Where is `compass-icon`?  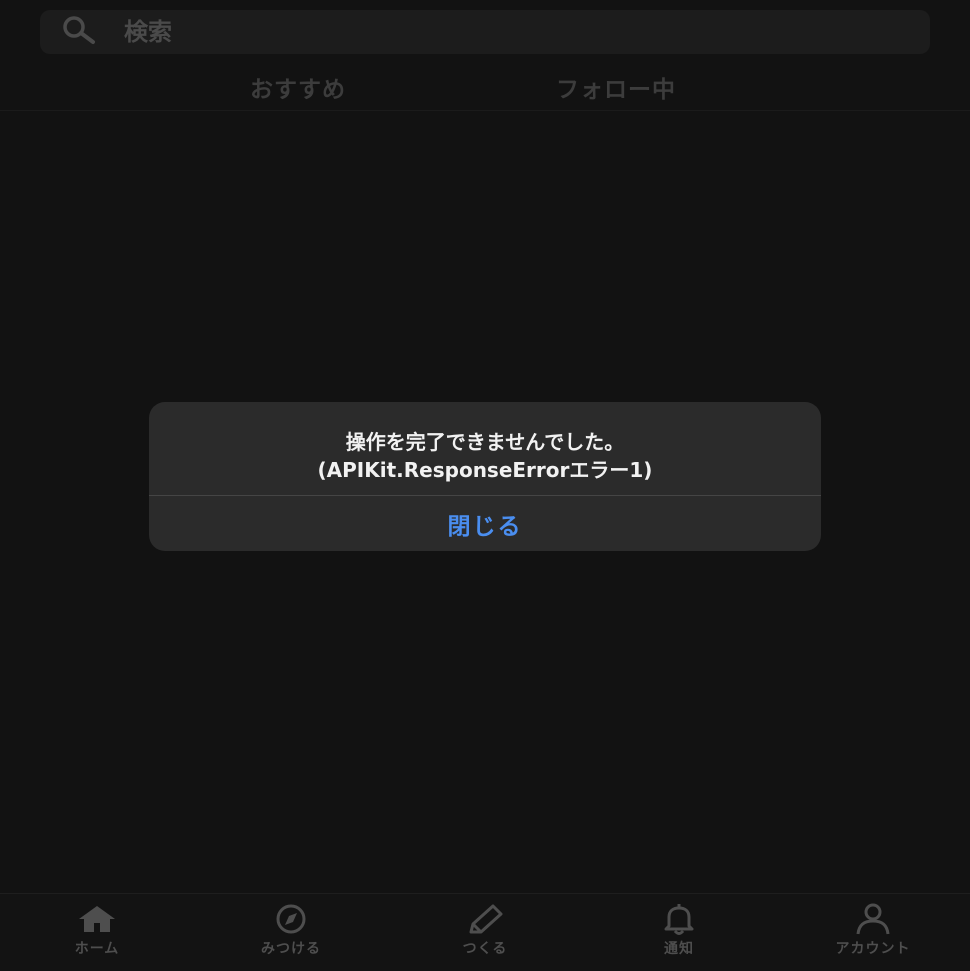
compass-icon is located at coordinates (291, 919).